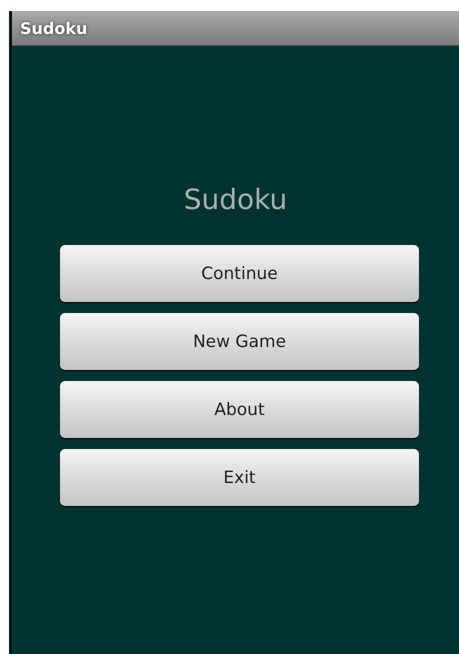 Image resolution: width=459 pixels, height=654 pixels. I want to click on menu-button: Exit, so click(239, 477).